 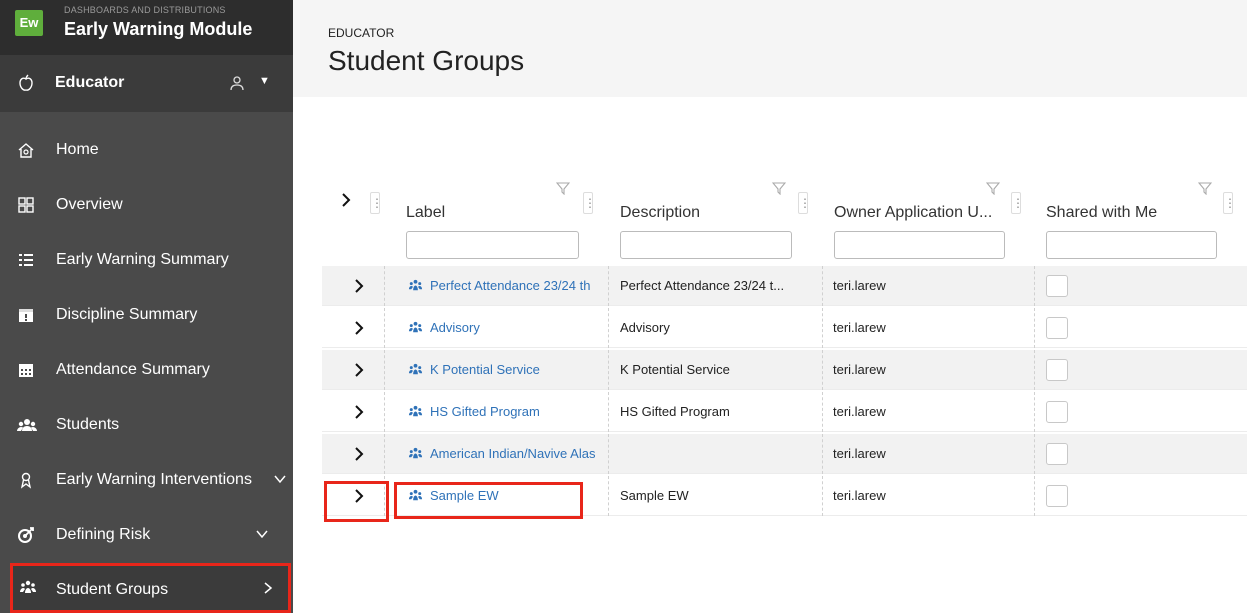 I want to click on sidebar-item-early-warning-interventions: Early Warning Interventions, so click(x=146, y=480).